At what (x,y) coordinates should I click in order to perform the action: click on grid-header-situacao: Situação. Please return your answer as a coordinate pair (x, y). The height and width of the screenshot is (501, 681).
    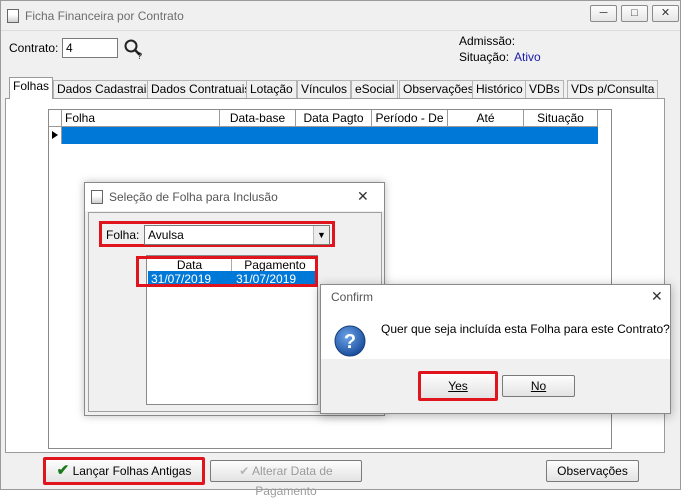
    Looking at the image, I should click on (561, 118).